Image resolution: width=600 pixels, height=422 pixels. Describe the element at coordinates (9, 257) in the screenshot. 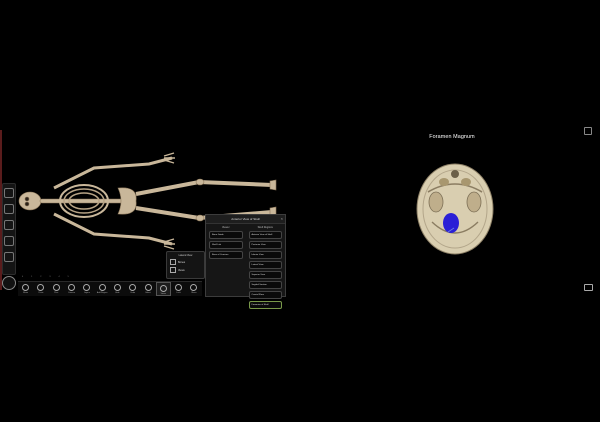

I see `info-icon` at that location.